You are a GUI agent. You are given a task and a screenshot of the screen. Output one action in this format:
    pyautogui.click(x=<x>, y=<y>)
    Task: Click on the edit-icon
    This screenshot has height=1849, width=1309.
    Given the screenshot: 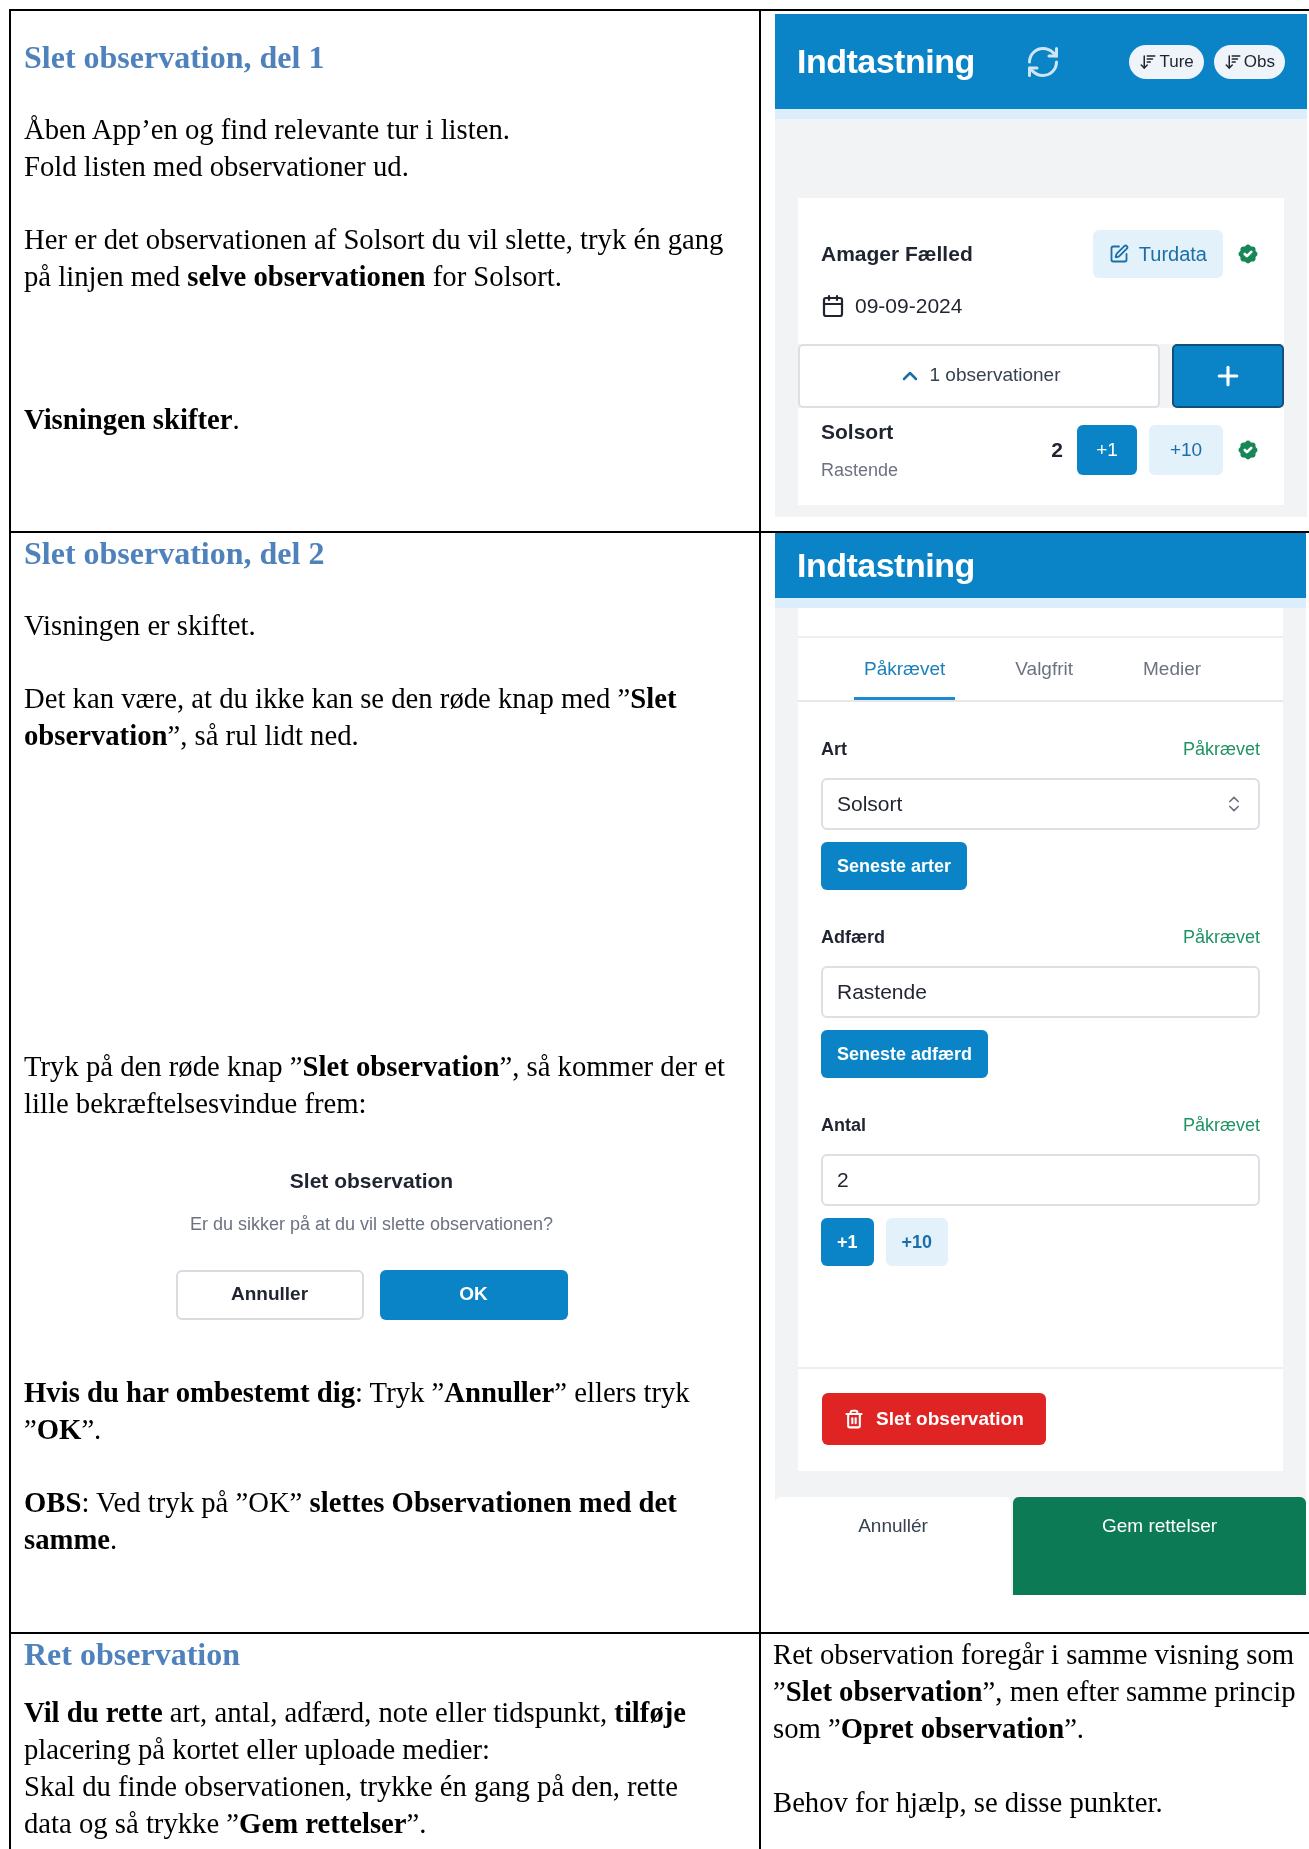 What is the action you would take?
    pyautogui.click(x=1118, y=254)
    